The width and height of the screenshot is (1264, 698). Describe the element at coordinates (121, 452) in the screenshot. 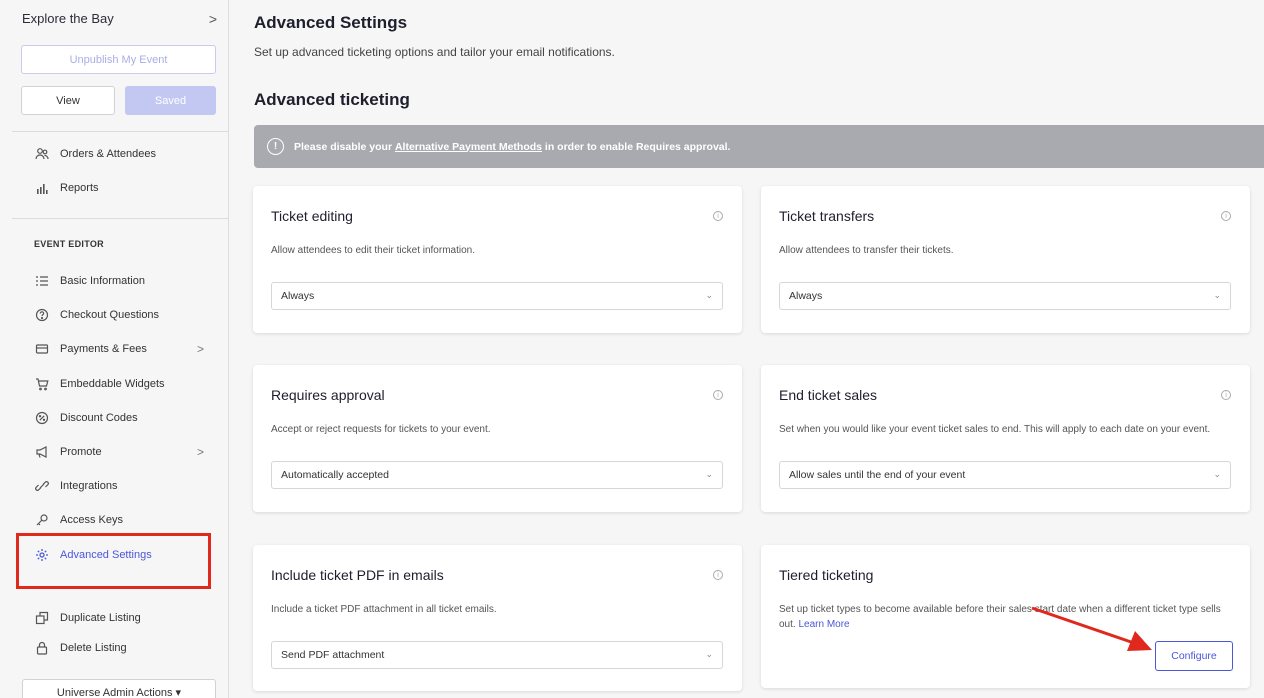

I see `sidebar-item-promote: Promote >` at that location.